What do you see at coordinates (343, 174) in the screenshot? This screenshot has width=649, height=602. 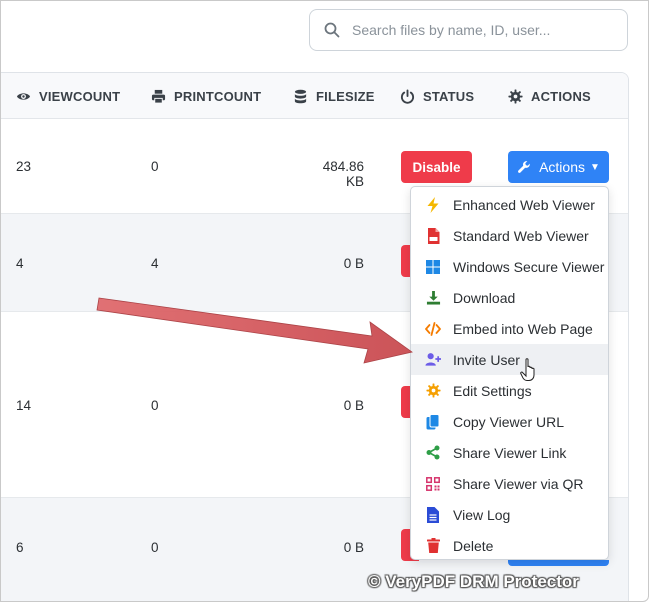 I see `filesize-cell: 484.86 KB` at bounding box center [343, 174].